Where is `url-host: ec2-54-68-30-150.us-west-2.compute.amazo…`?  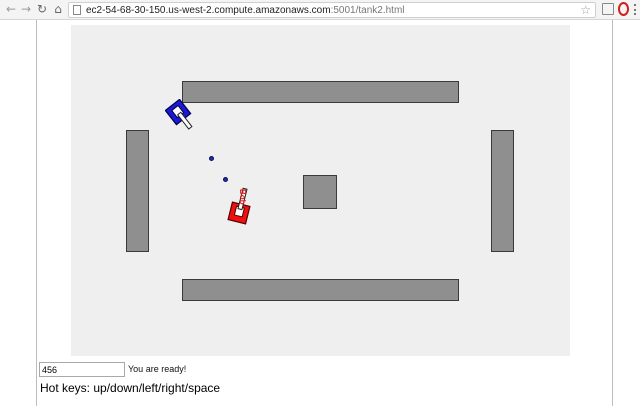
url-host: ec2-54-68-30-150.us-west-2.compute.amazo… is located at coordinates (208, 10).